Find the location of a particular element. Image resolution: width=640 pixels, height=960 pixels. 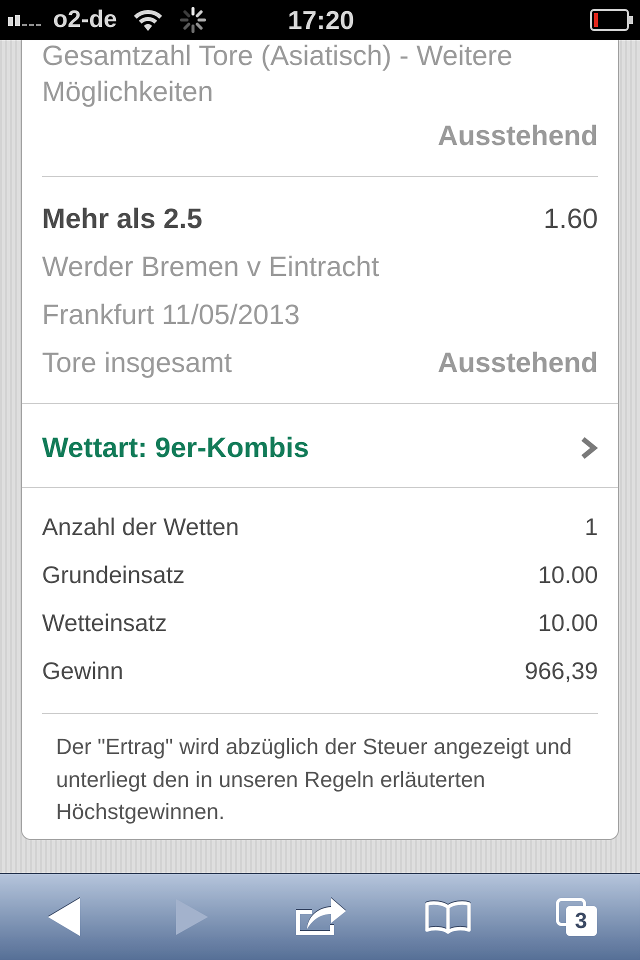

selection-pick: Mehr als 2.5 is located at coordinates (122, 219).